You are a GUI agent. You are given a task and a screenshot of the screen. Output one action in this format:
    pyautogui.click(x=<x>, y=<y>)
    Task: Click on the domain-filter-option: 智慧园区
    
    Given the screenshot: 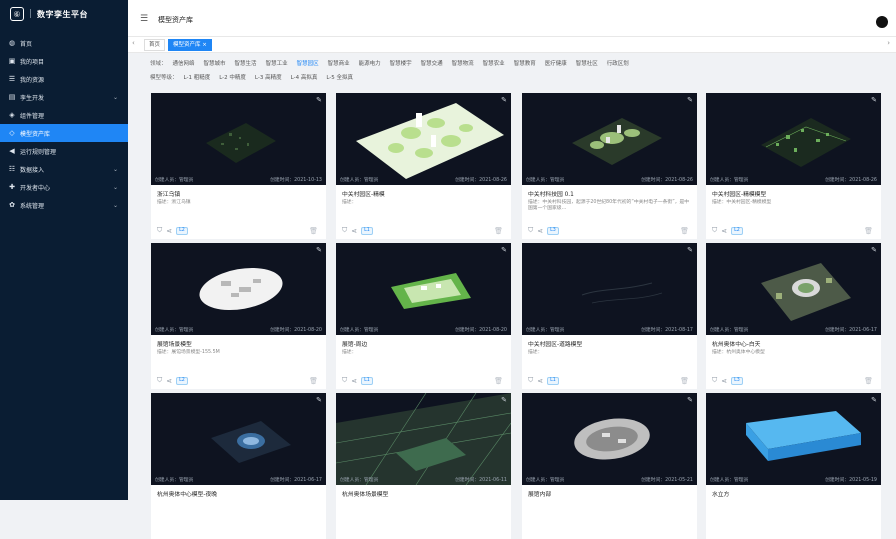 What is the action you would take?
    pyautogui.click(x=308, y=63)
    